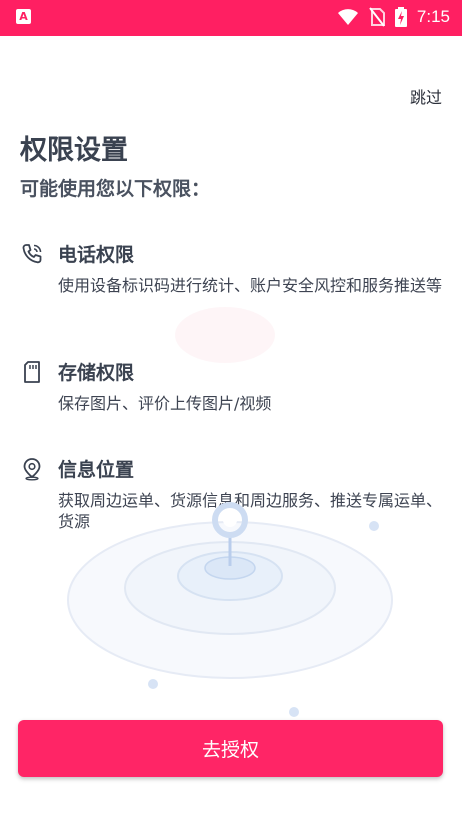 Image resolution: width=462 pixels, height=823 pixels. I want to click on wifi-icon, so click(347, 17).